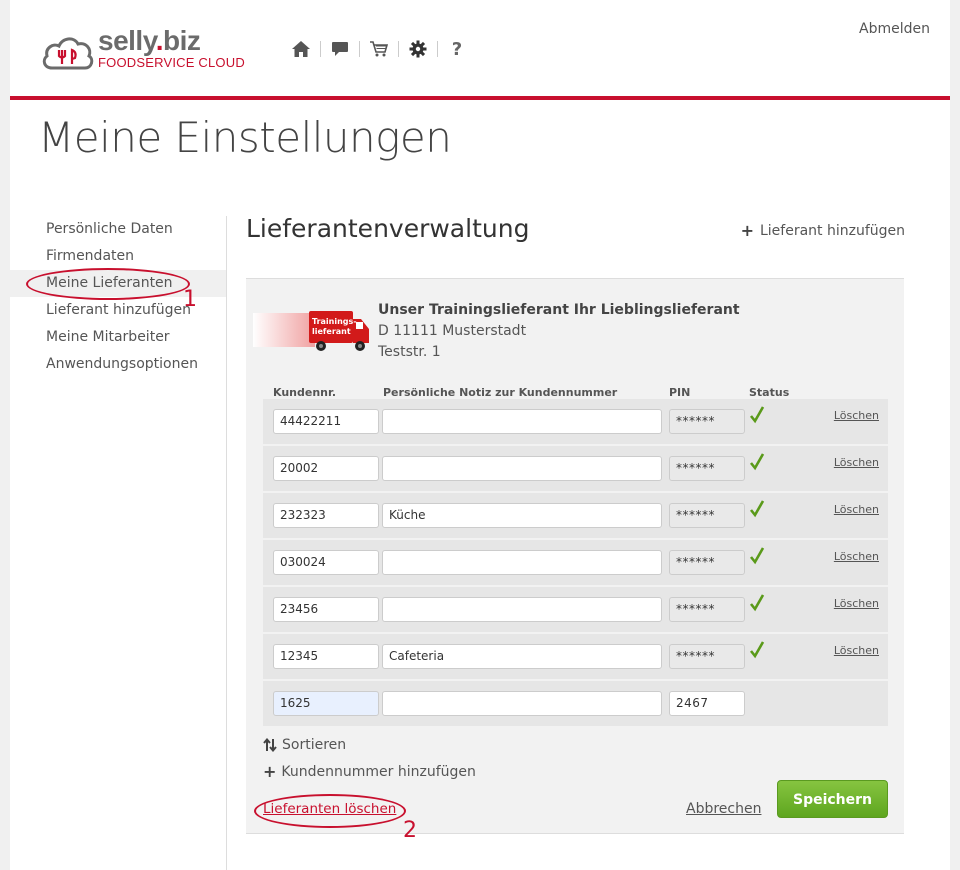 Image resolution: width=960 pixels, height=870 pixels. I want to click on cart-icon, so click(379, 49).